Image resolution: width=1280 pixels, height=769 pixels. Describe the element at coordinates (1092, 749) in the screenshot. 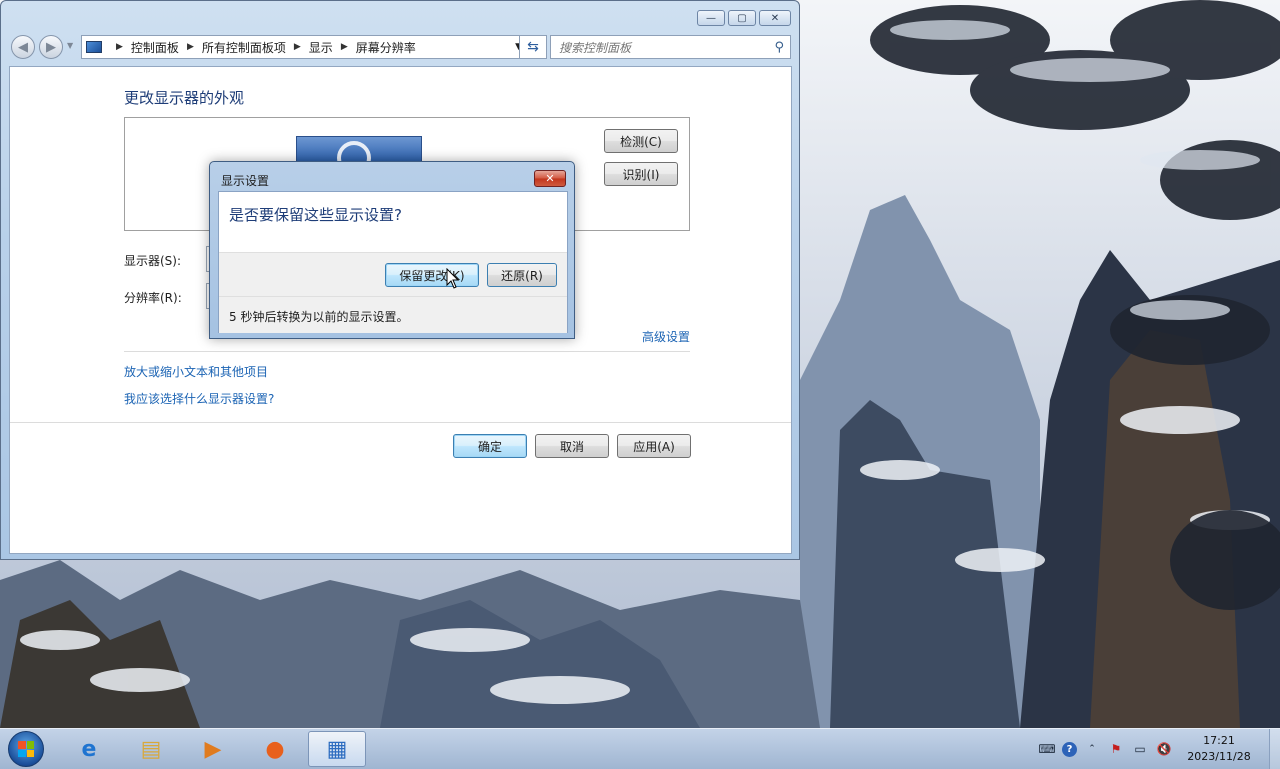

I see `tray-expand-icon: ⌃` at that location.